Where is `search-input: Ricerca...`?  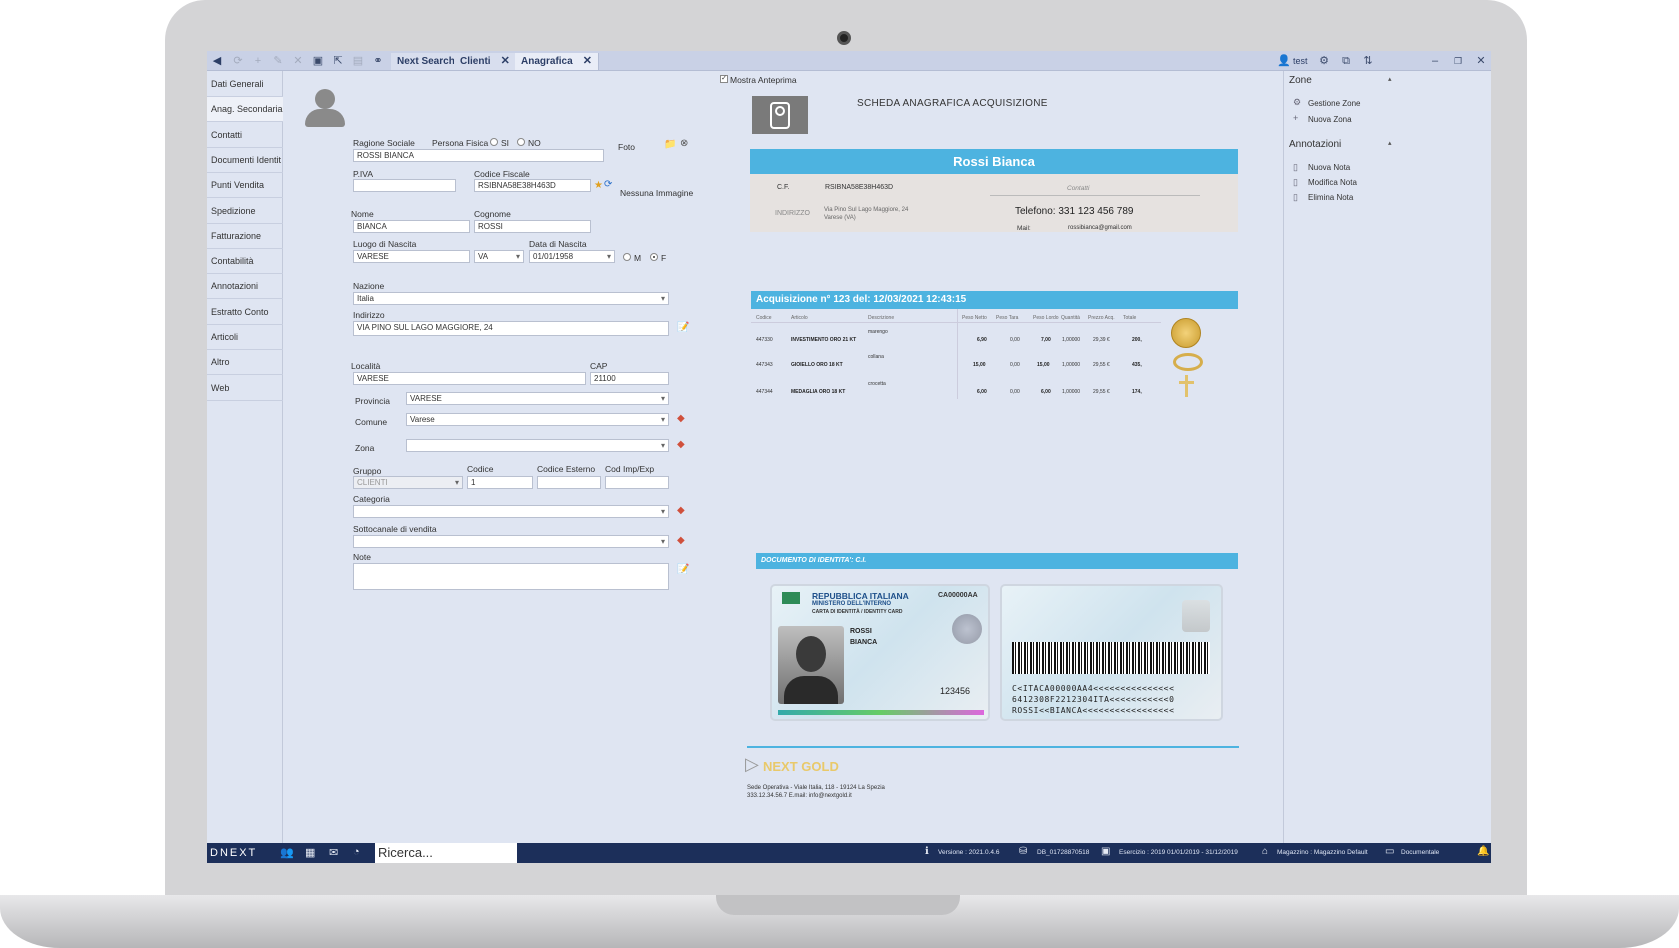 search-input: Ricerca... is located at coordinates (446, 853).